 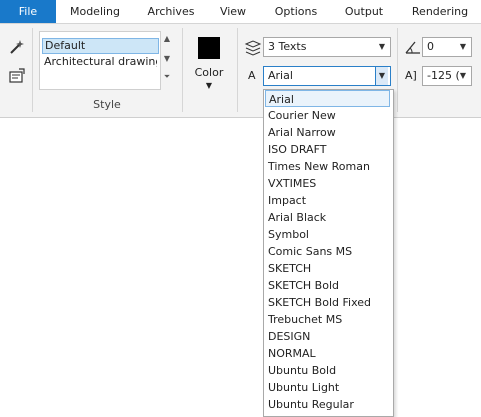 I want to click on color-dropdown-icon: ▼, so click(x=209, y=86).